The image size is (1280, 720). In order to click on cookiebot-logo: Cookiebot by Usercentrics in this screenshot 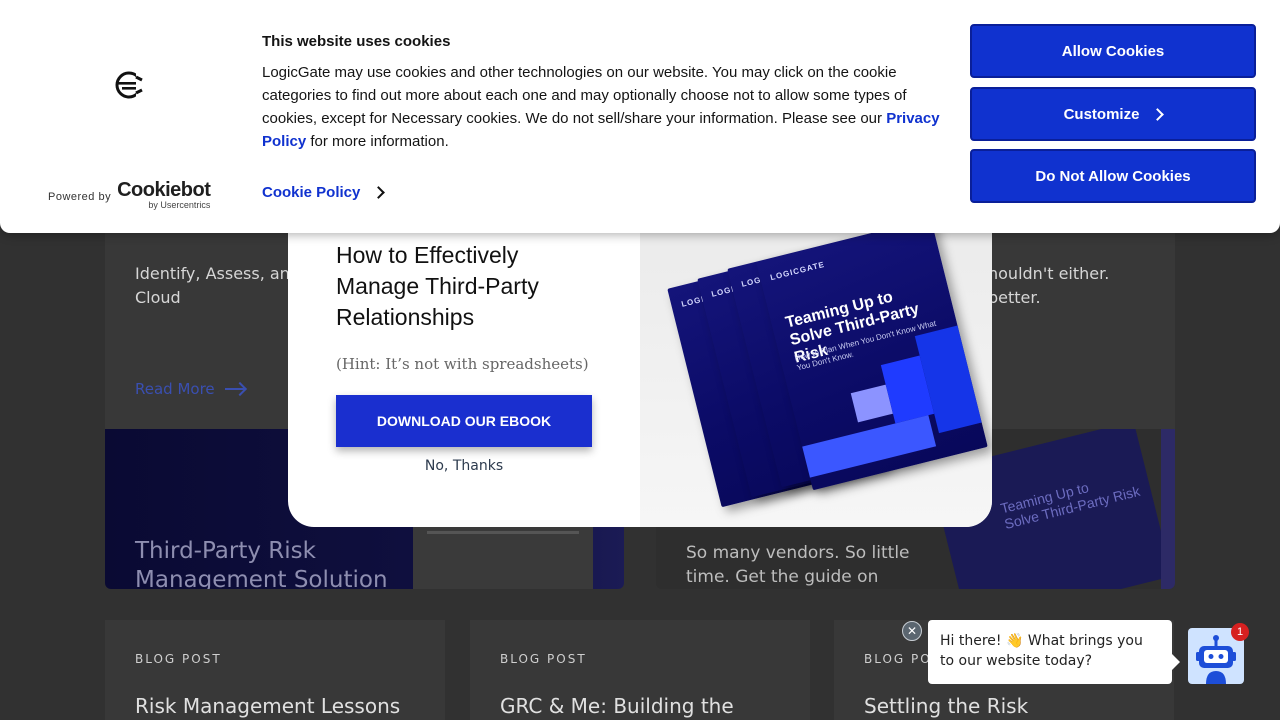, I will do `click(164, 194)`.